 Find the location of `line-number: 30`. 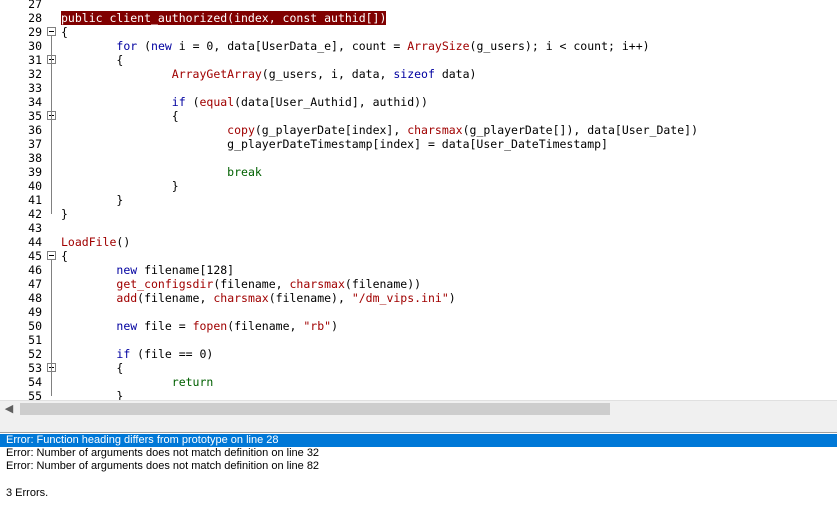

line-number: 30 is located at coordinates (35, 46).